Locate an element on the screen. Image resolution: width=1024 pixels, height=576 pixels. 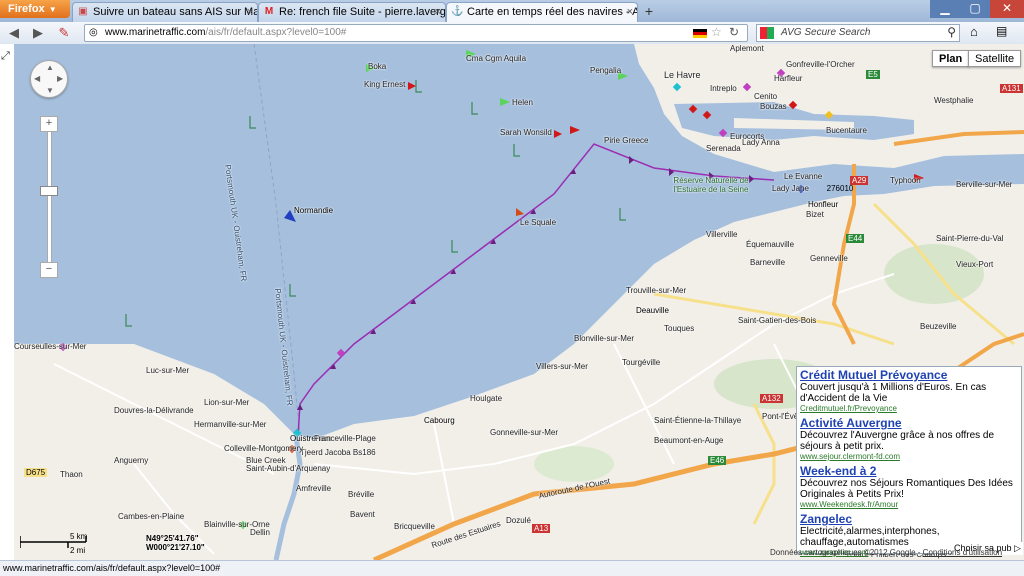
zoom-out-button: − is located at coordinates (49, 270).